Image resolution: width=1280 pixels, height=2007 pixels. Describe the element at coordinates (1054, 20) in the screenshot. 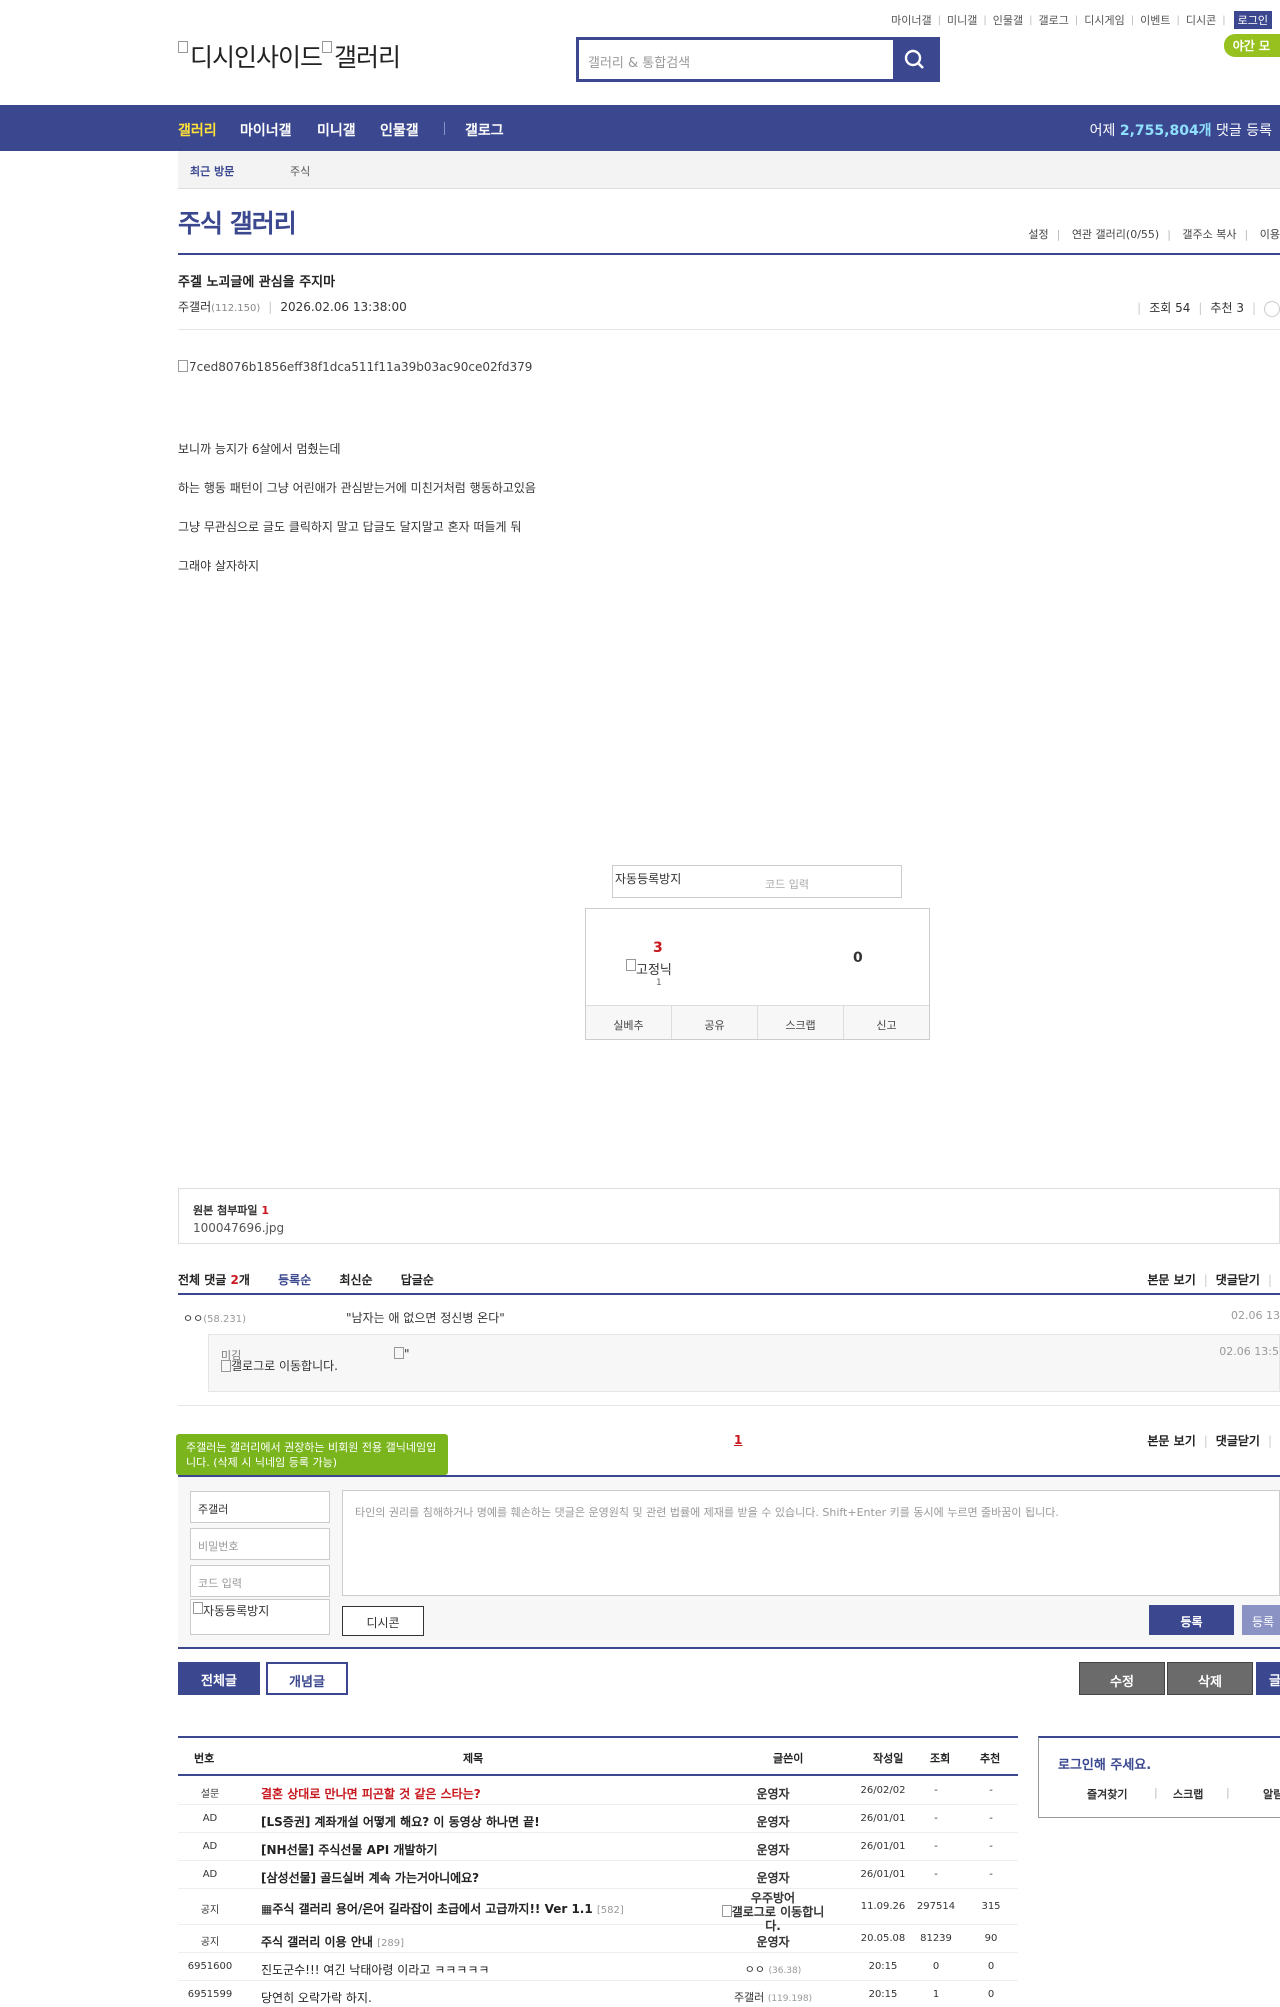

I see `util-link-gallog: 갤로그` at that location.